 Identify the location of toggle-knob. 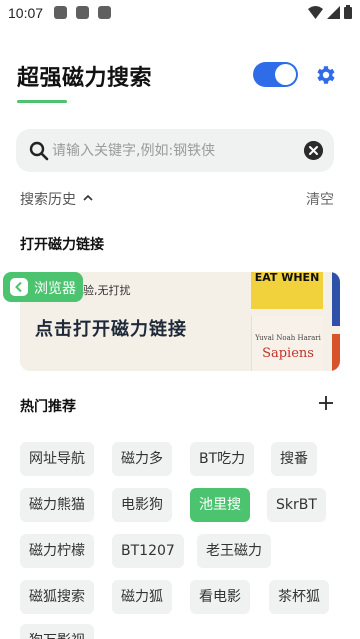
(285, 74).